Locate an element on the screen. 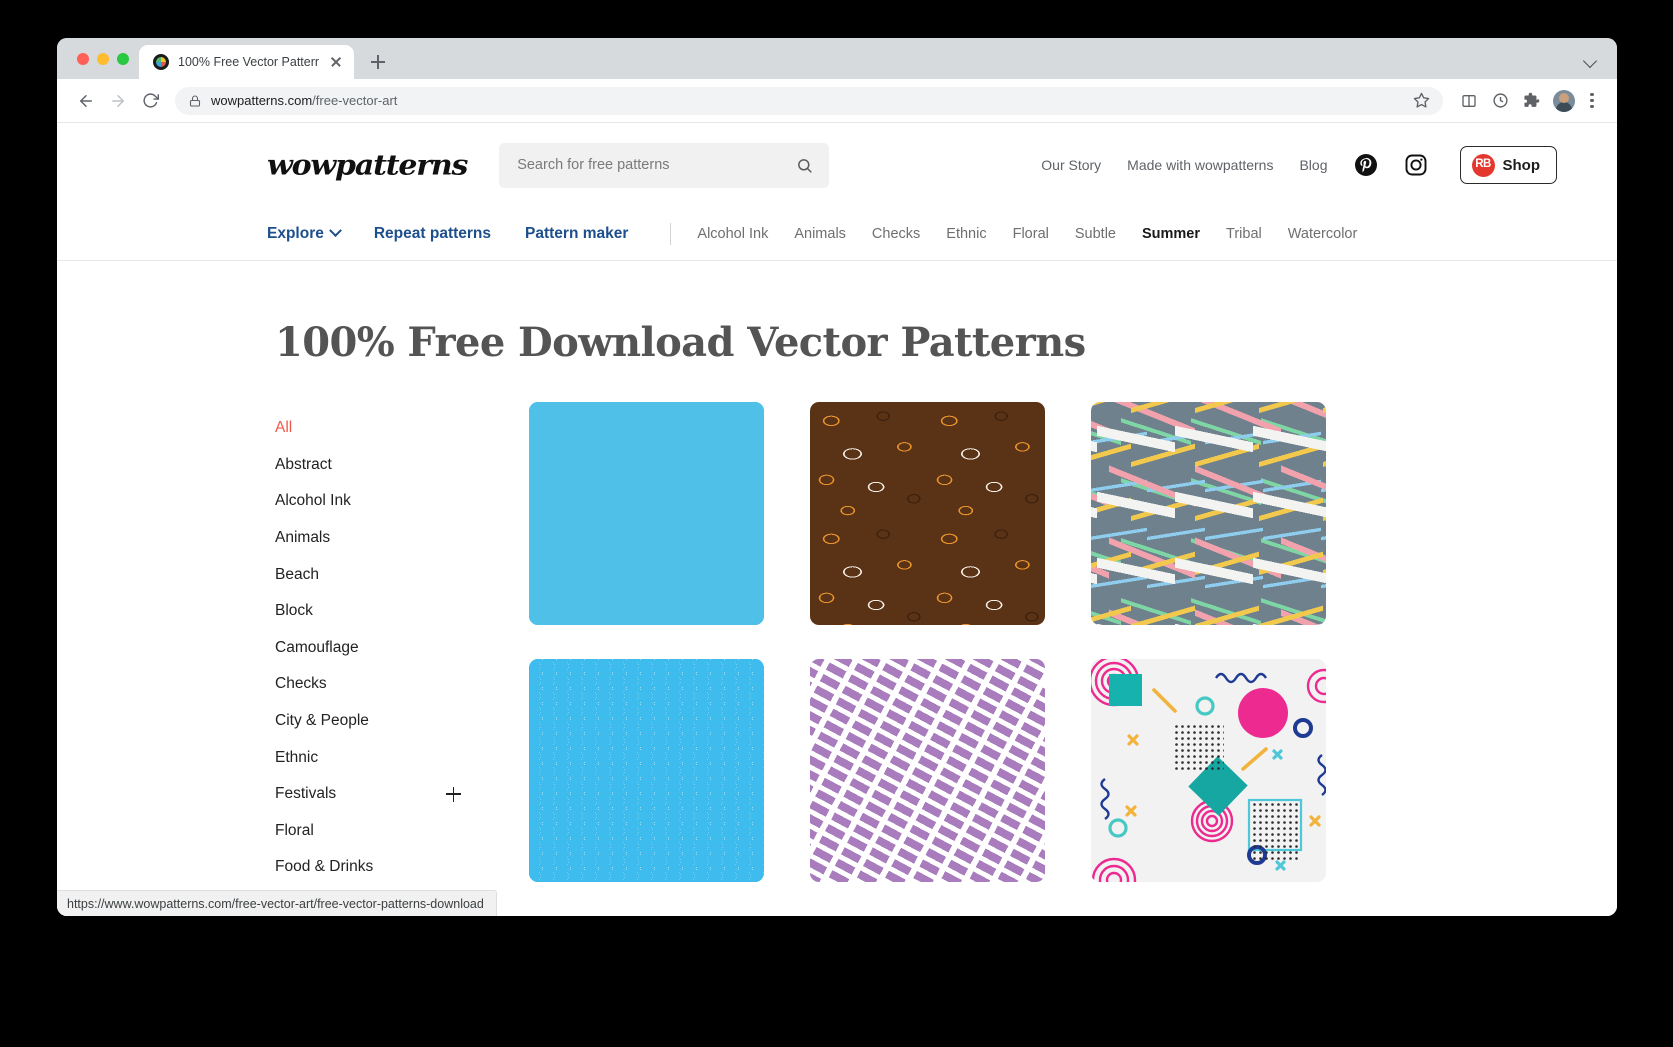 This screenshot has width=1673, height=1047. sidebar-item-label: Festivals is located at coordinates (306, 794).